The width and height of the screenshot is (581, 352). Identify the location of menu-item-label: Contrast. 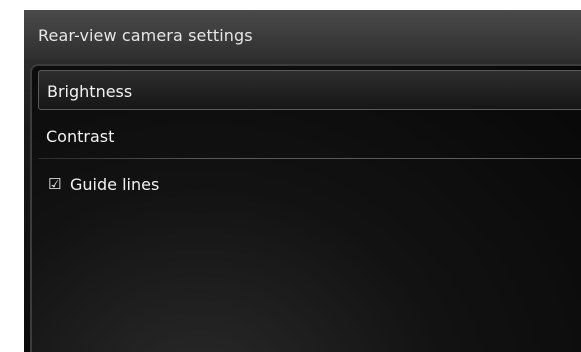
(80, 136).